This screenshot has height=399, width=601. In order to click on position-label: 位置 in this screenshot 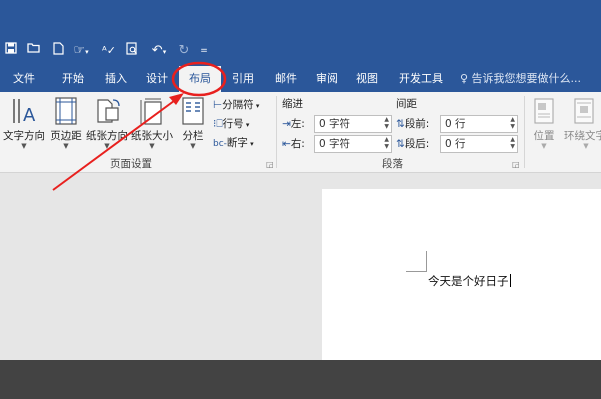, I will do `click(544, 136)`.